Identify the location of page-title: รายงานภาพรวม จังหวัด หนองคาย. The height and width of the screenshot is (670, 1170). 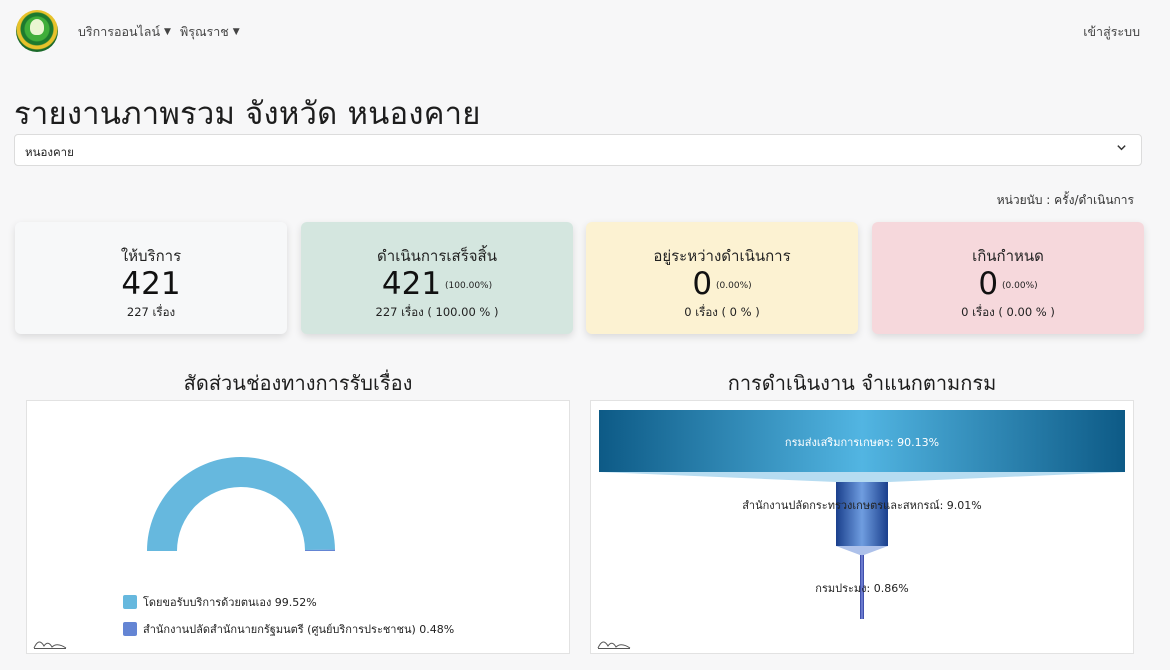
(247, 114).